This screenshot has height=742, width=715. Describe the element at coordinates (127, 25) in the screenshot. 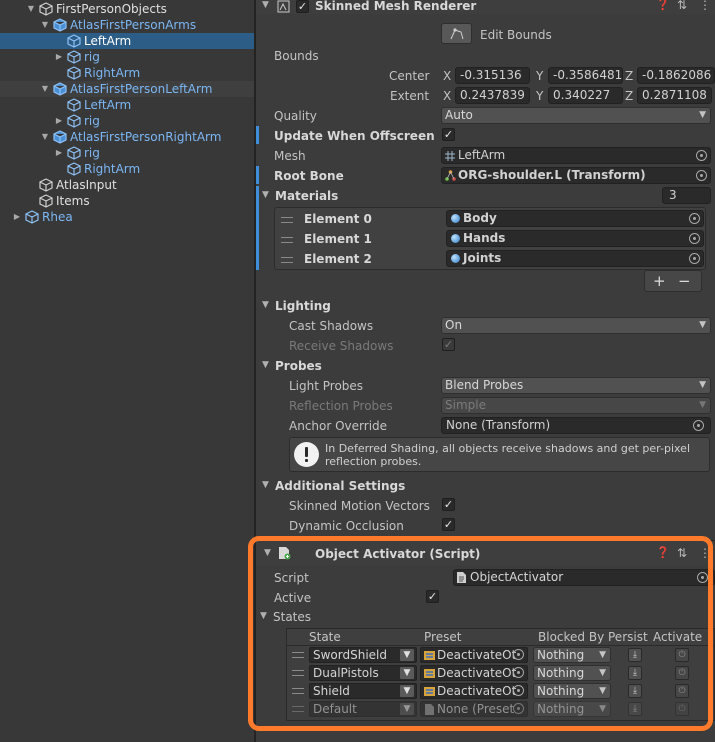

I see `hierarchy-item: ▼ AtlasFirstPersonArms` at that location.